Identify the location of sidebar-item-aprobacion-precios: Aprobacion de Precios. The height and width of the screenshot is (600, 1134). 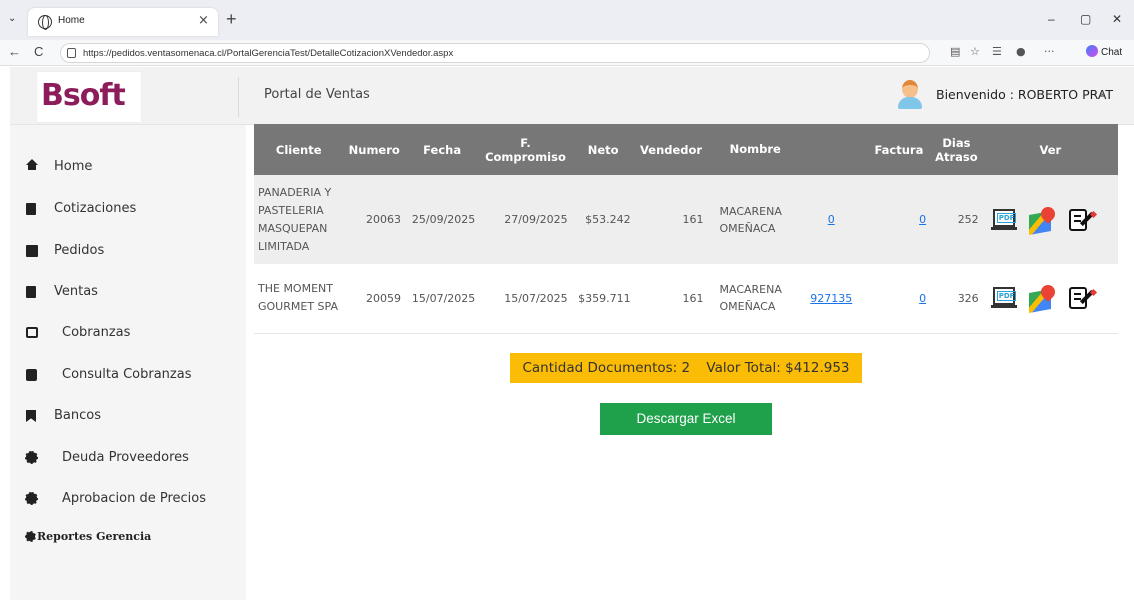
(128, 500).